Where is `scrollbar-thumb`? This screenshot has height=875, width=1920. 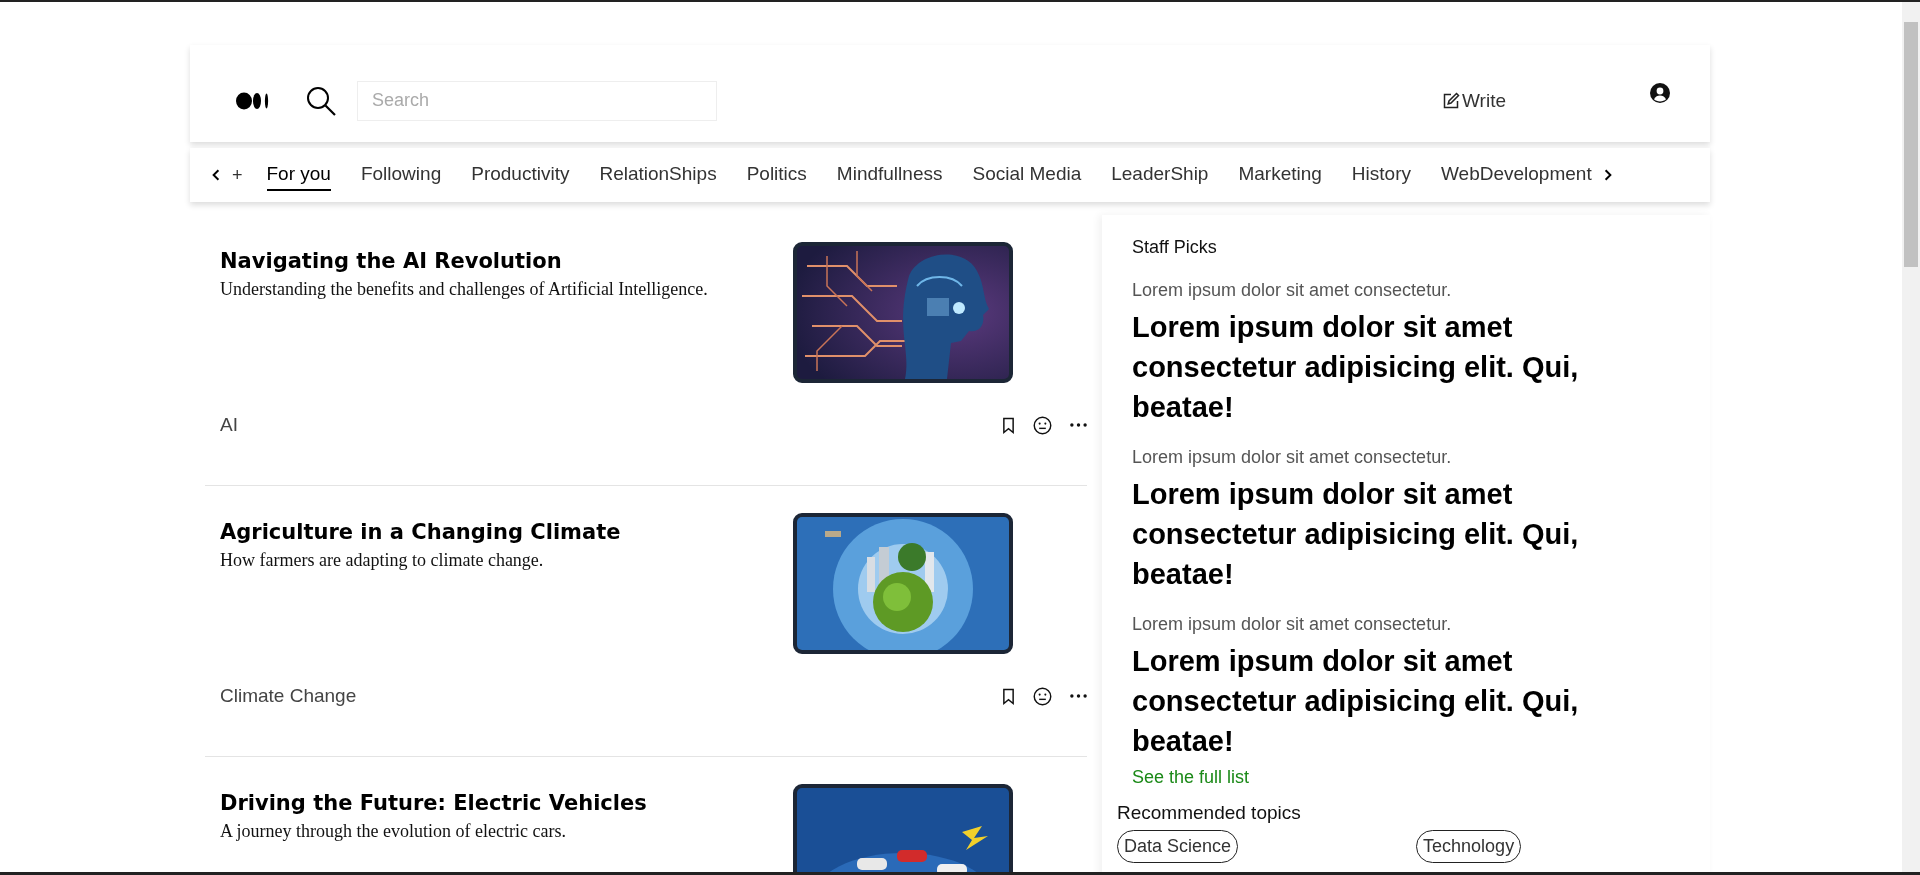
scrollbar-thumb is located at coordinates (1911, 144).